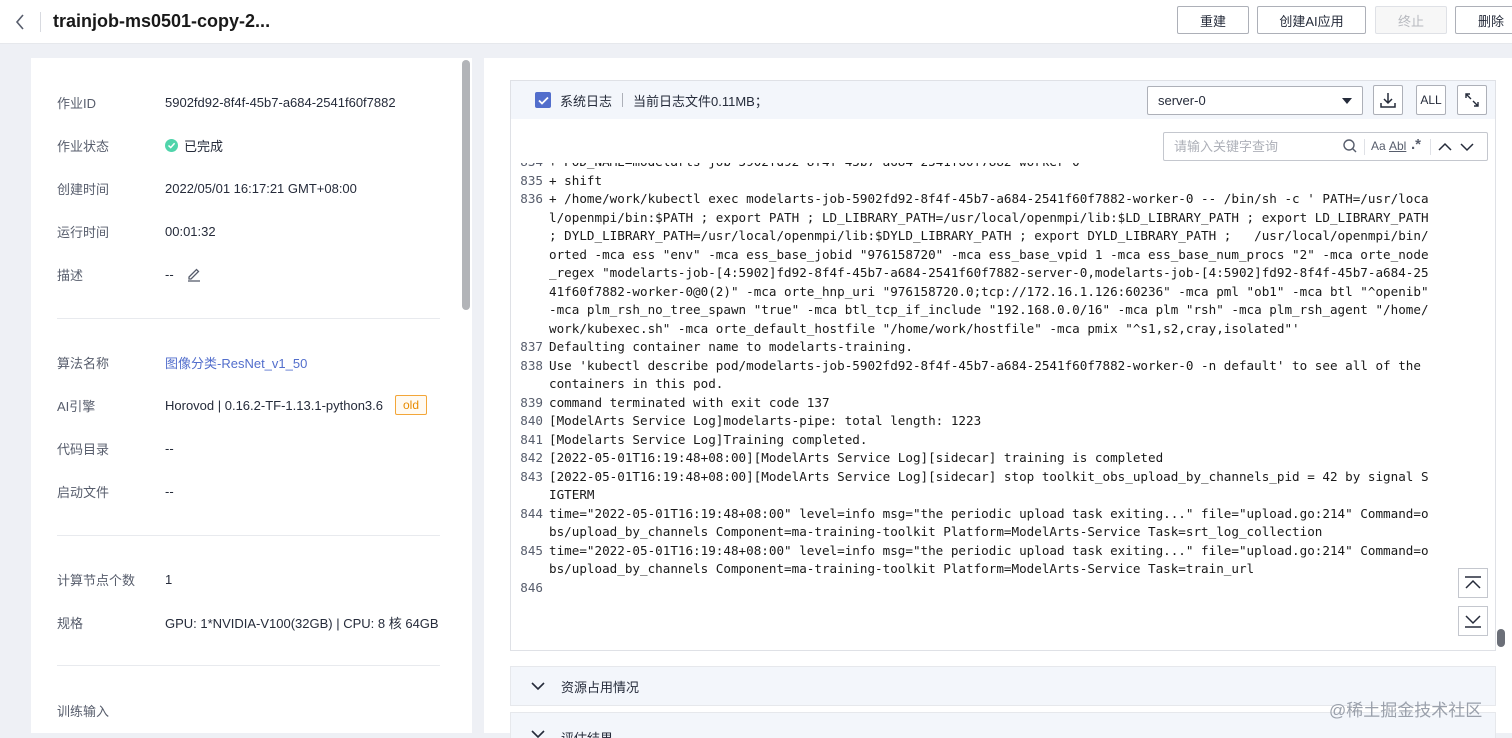 Image resolution: width=1512 pixels, height=738 pixels. Describe the element at coordinates (531, 346) in the screenshot. I see `log-line-number: 837` at that location.